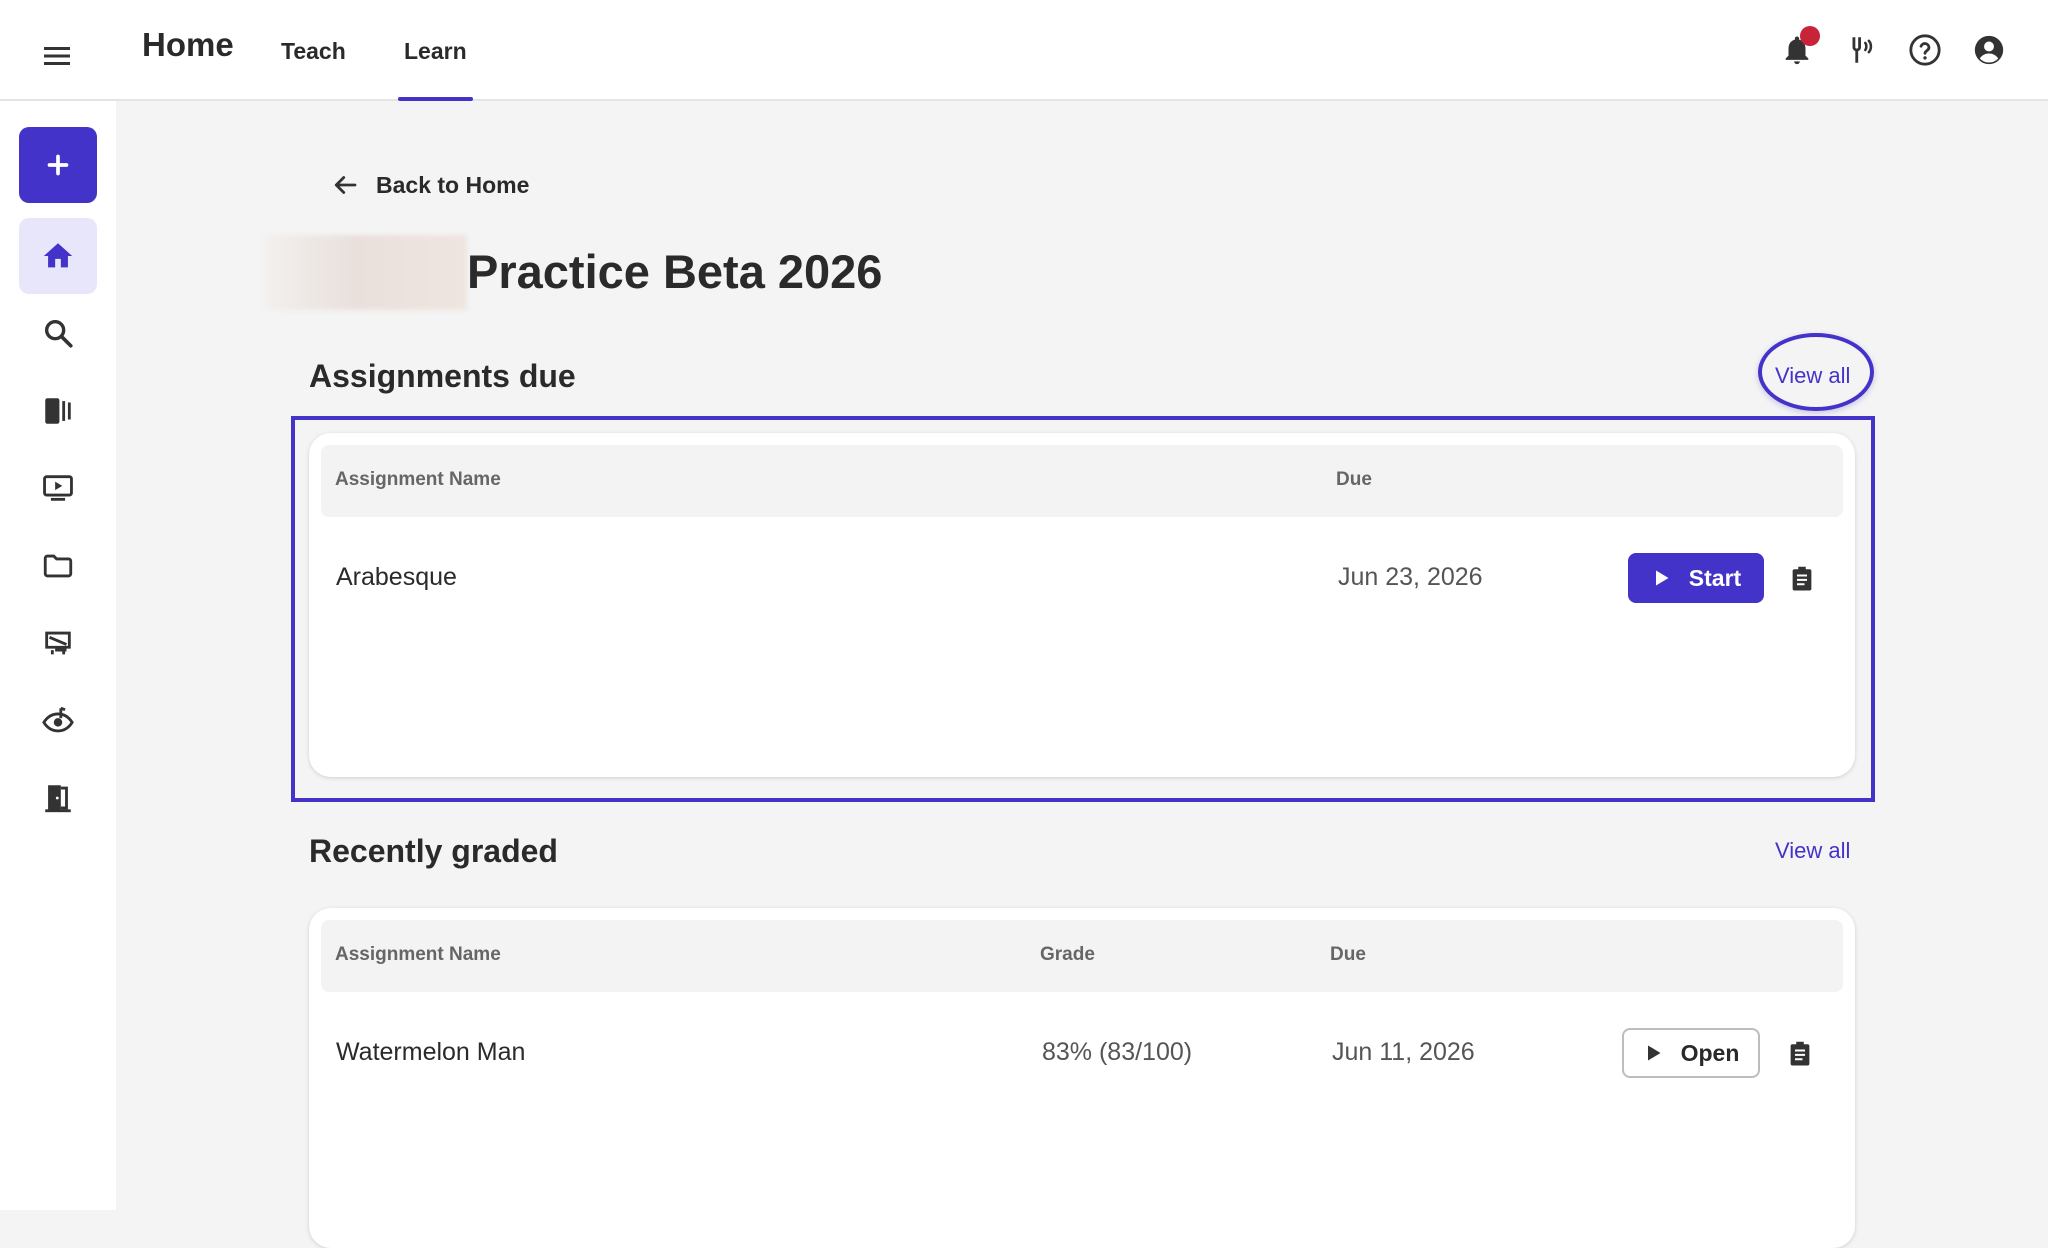 Image resolution: width=2048 pixels, height=1248 pixels. I want to click on page-title: Practice Beta 2026, so click(675, 271).